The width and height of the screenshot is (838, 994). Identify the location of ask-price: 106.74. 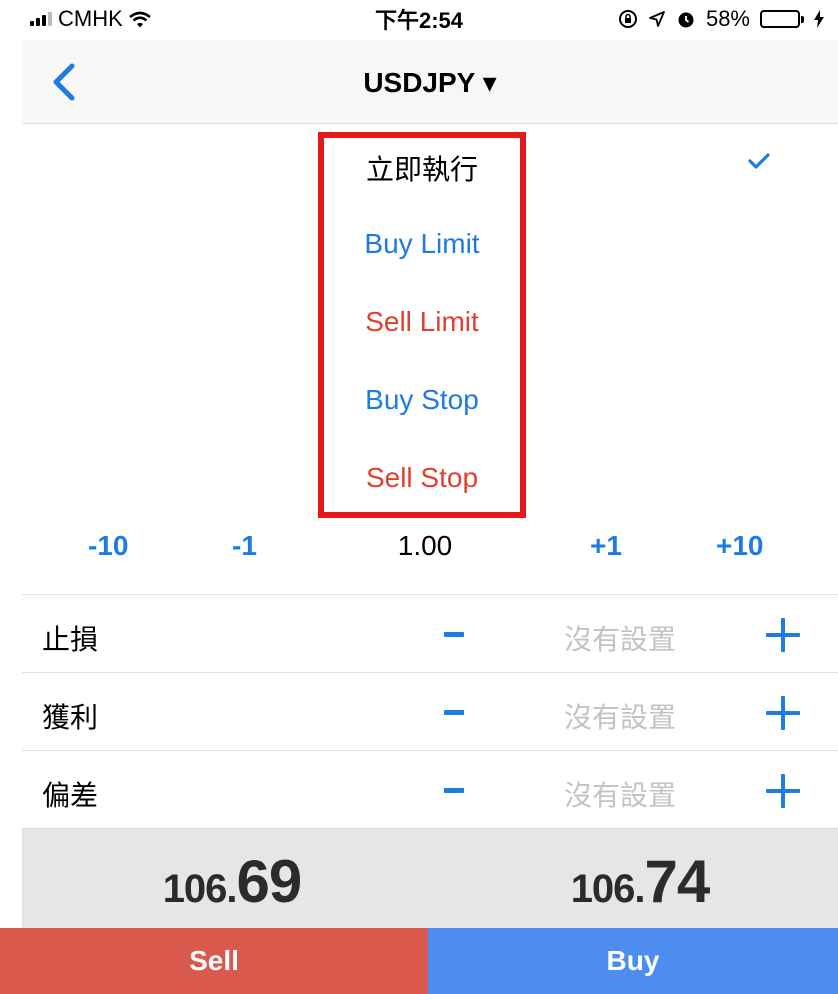
(640, 881).